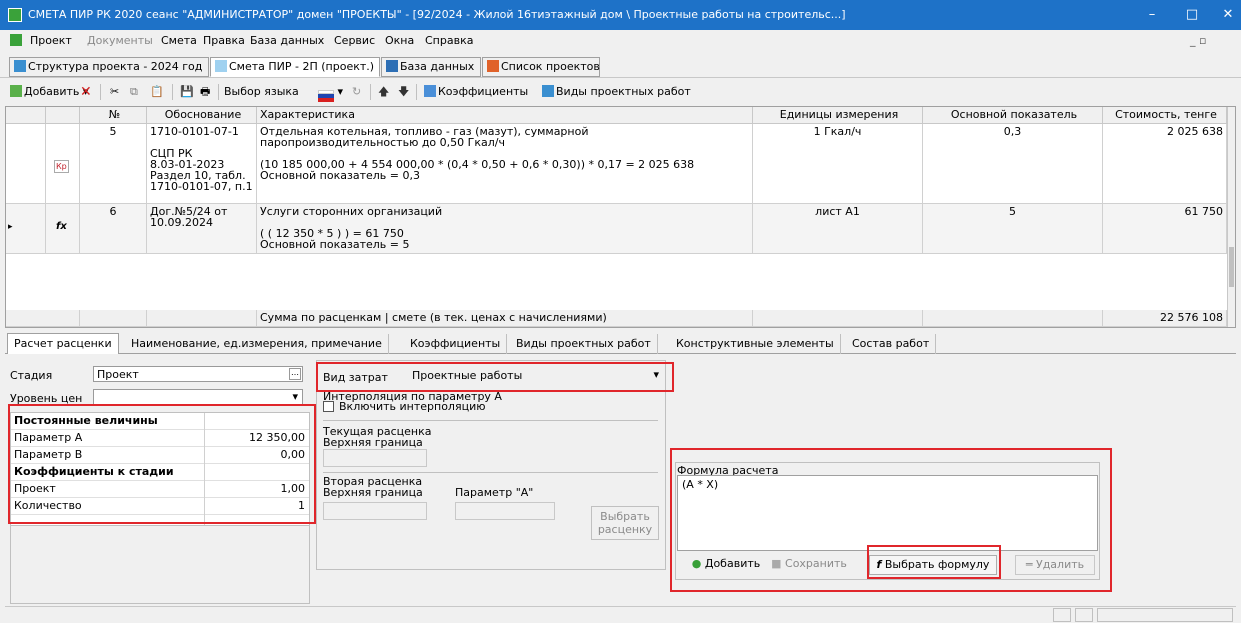  Describe the element at coordinates (1165, 115) in the screenshot. I see `column-header-cost: Стоимость, тенге` at that location.